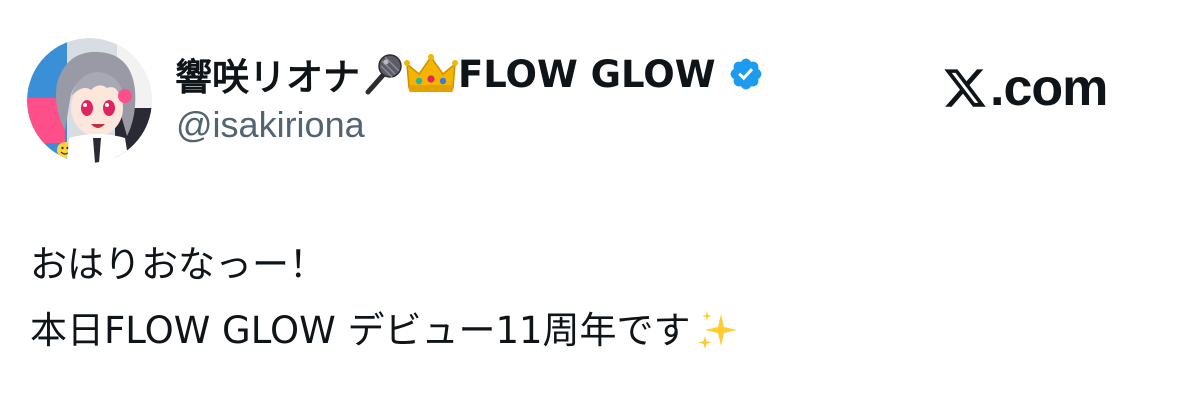 The width and height of the screenshot is (1179, 408). I want to click on brand-domain-suffix: .com, so click(1049, 88).